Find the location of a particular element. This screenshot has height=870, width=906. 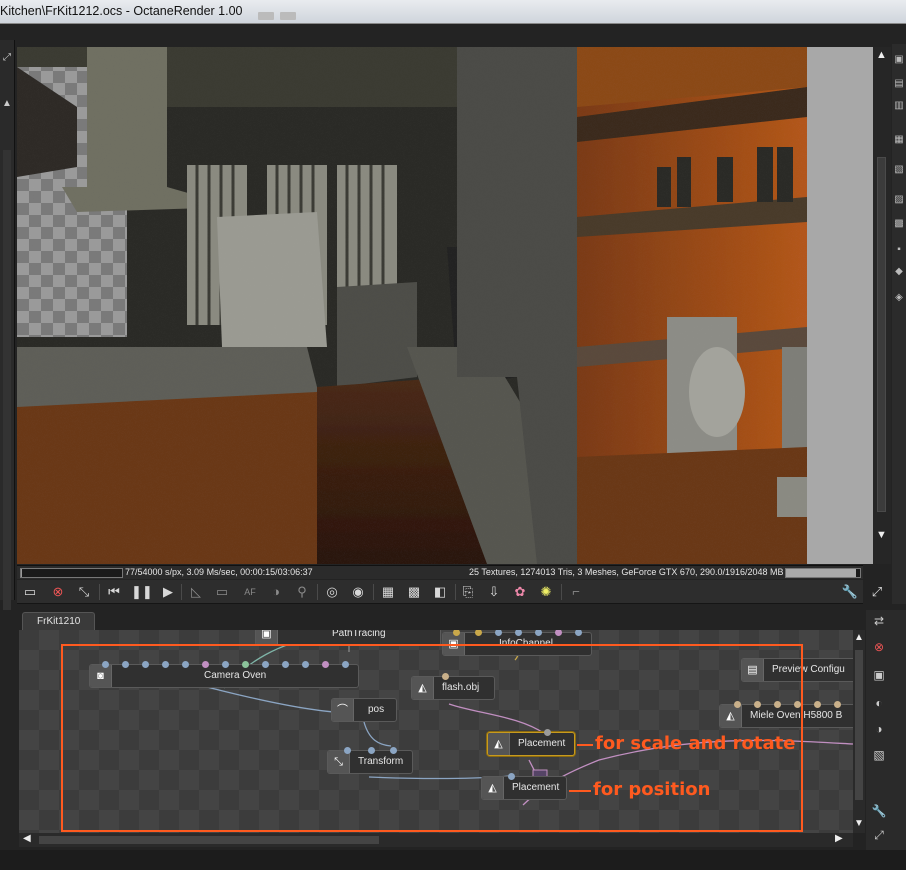

copy-clipboard-icon: ⎘ is located at coordinates (468, 592).